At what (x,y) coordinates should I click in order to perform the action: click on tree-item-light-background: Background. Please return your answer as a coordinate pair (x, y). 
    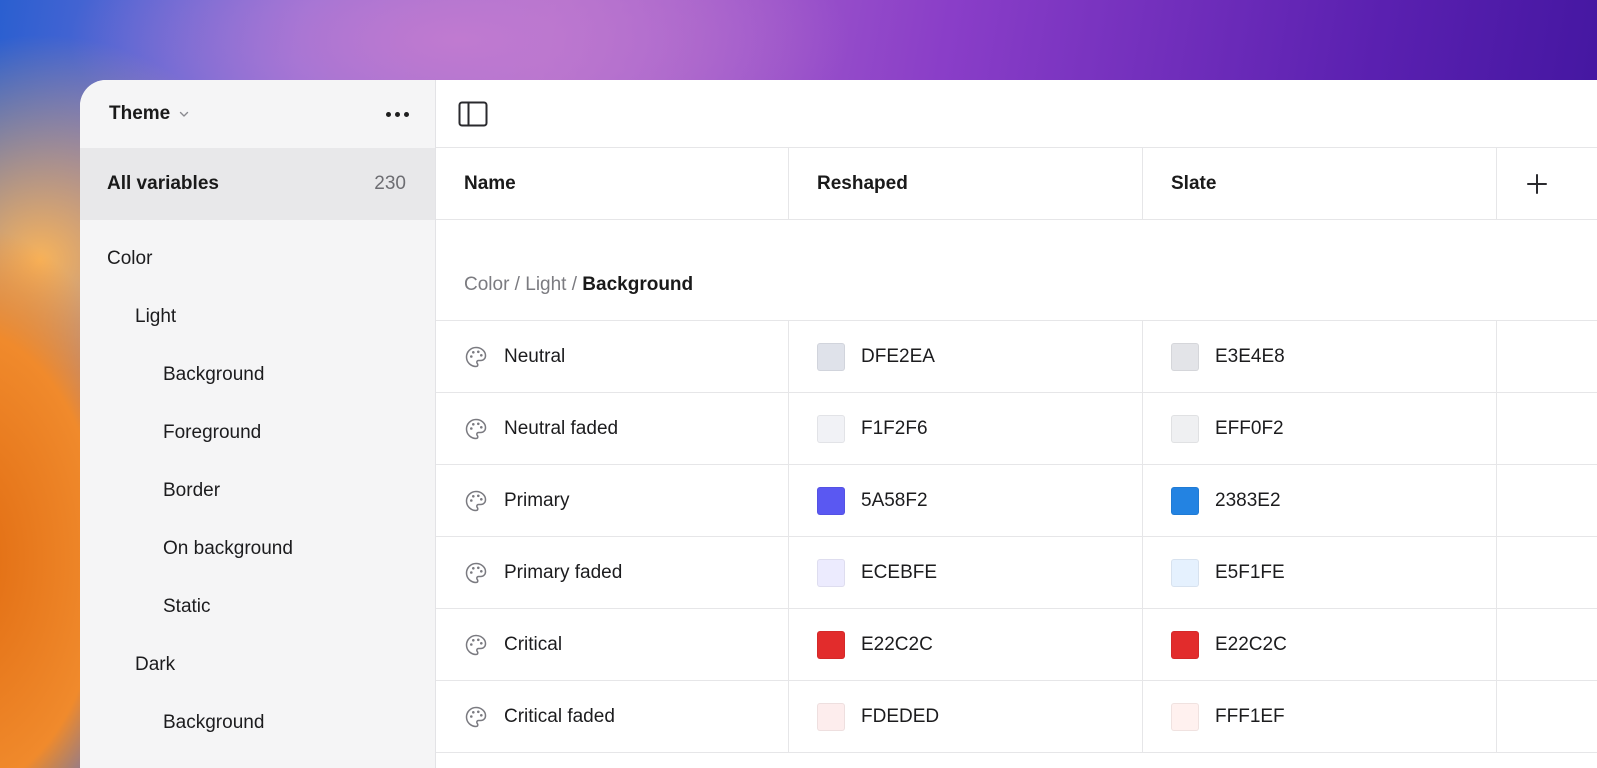
    Looking at the image, I should click on (257, 375).